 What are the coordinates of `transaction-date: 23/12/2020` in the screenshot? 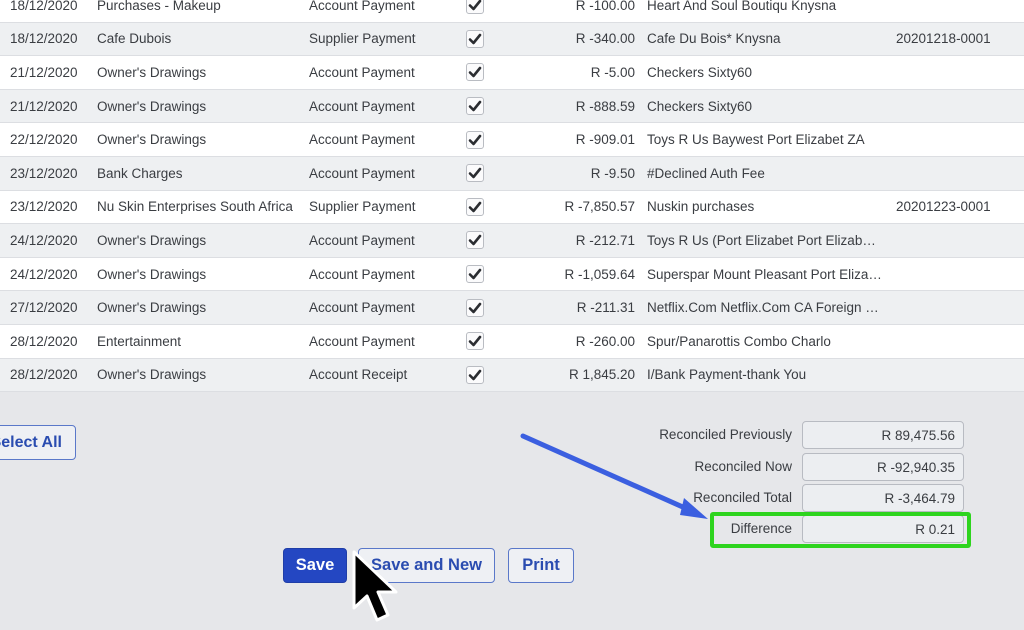 It's located at (44, 207).